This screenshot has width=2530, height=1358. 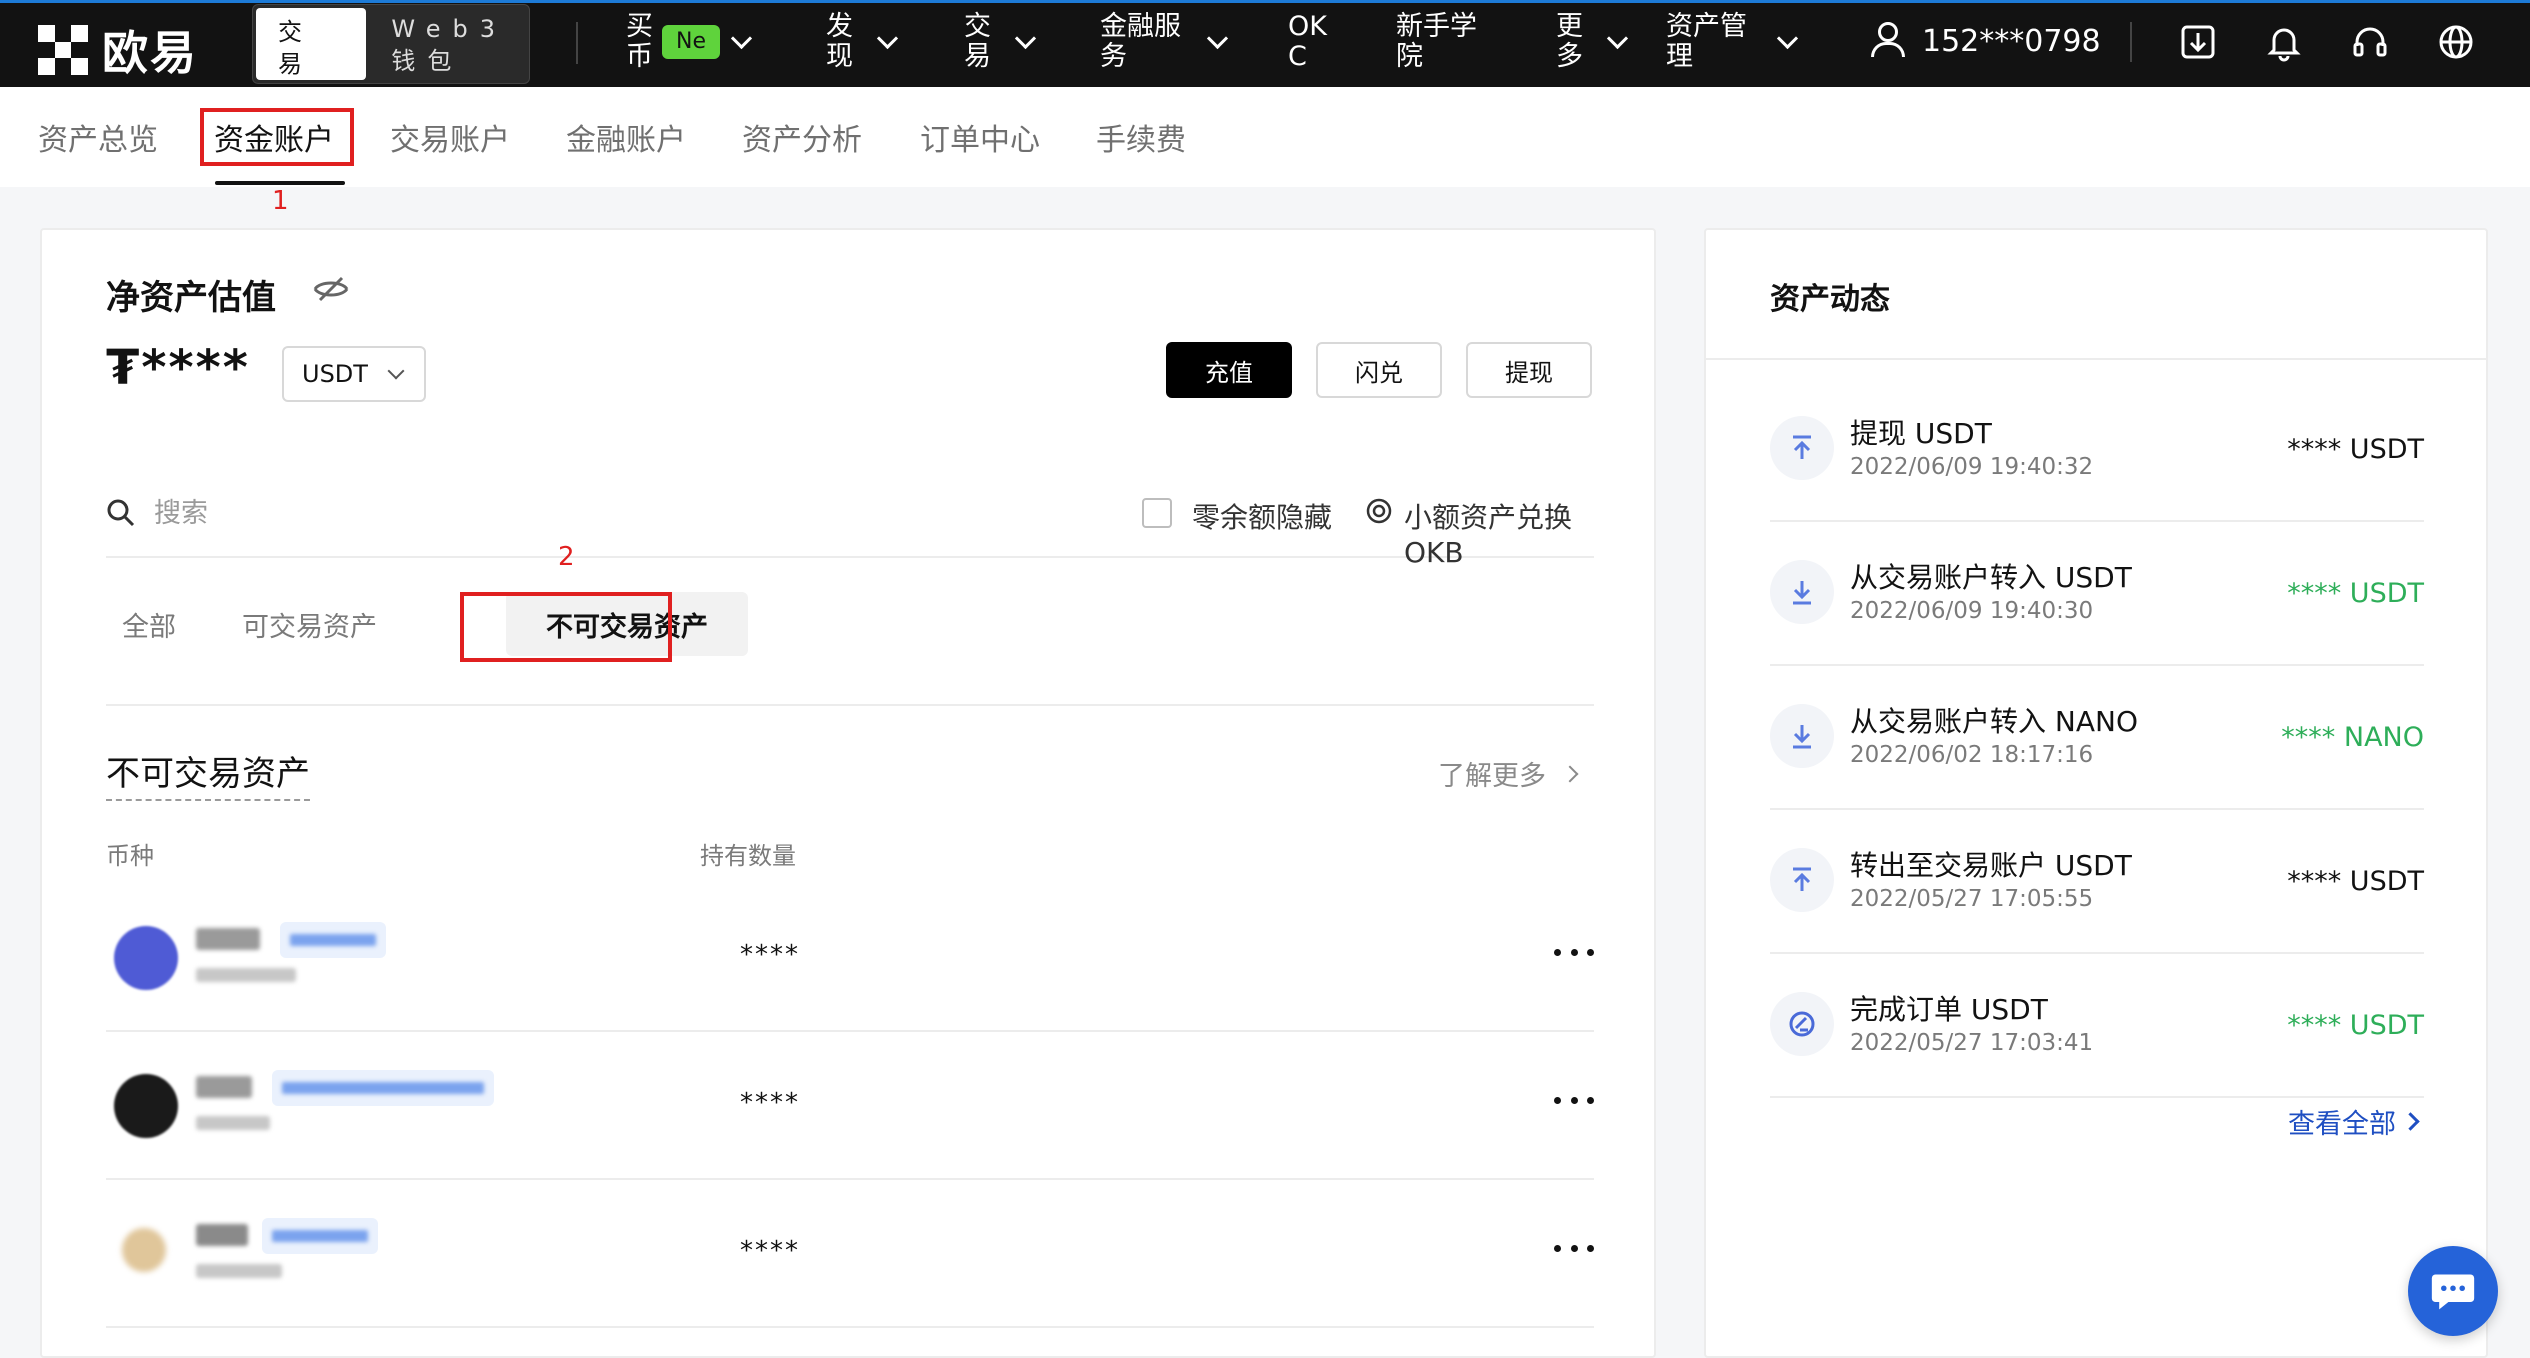 What do you see at coordinates (191, 298) in the screenshot?
I see `net-asset-title: 净资产估值` at bounding box center [191, 298].